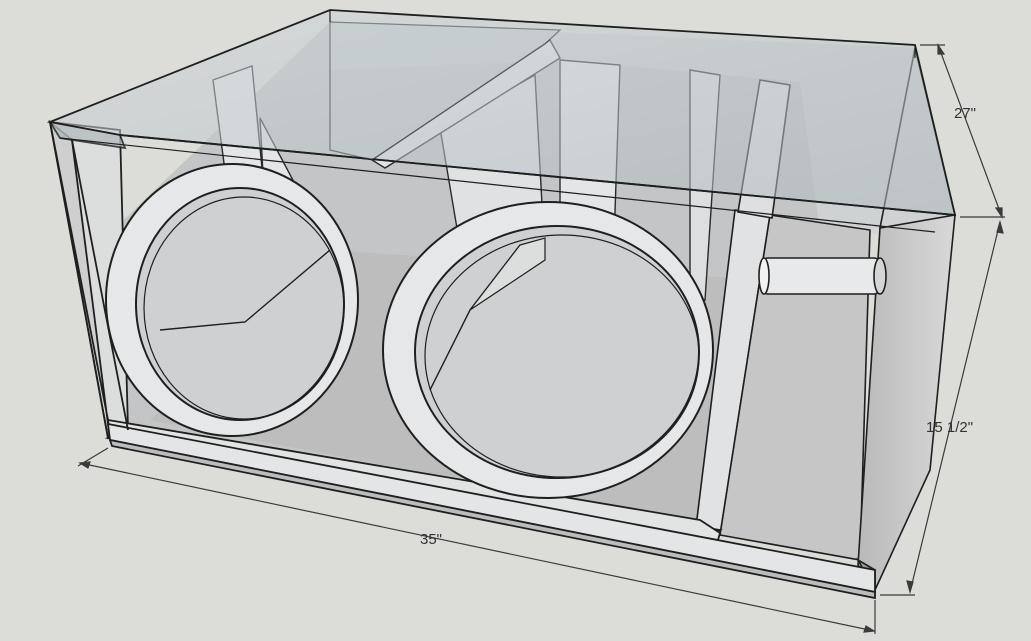 The image size is (1031, 641). Describe the element at coordinates (822, 276) in the screenshot. I see `port-tube` at that location.